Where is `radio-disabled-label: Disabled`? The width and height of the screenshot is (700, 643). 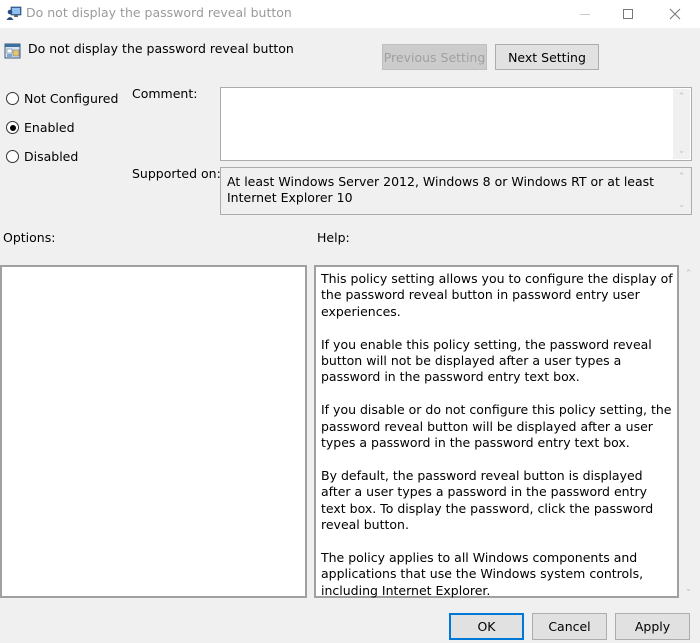 radio-disabled-label: Disabled is located at coordinates (51, 156).